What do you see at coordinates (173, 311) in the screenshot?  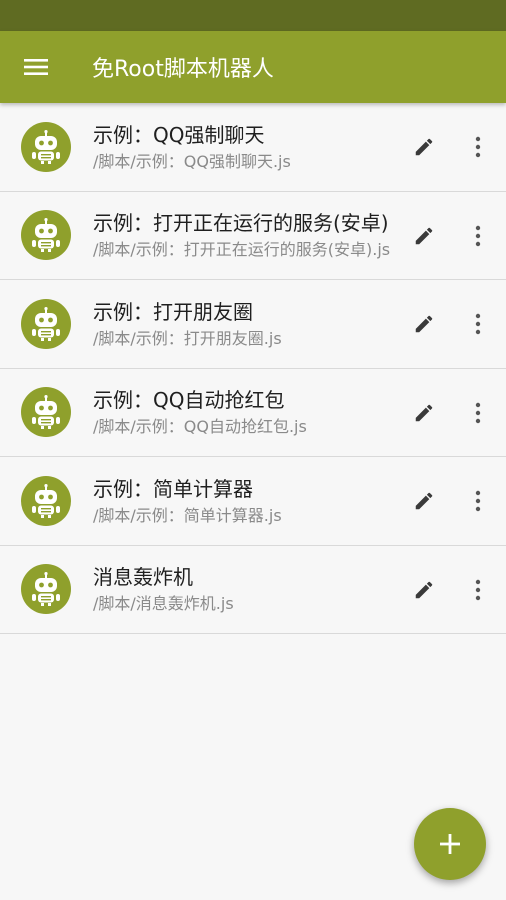 I see `script-title: 示例：打开朋友圈` at bounding box center [173, 311].